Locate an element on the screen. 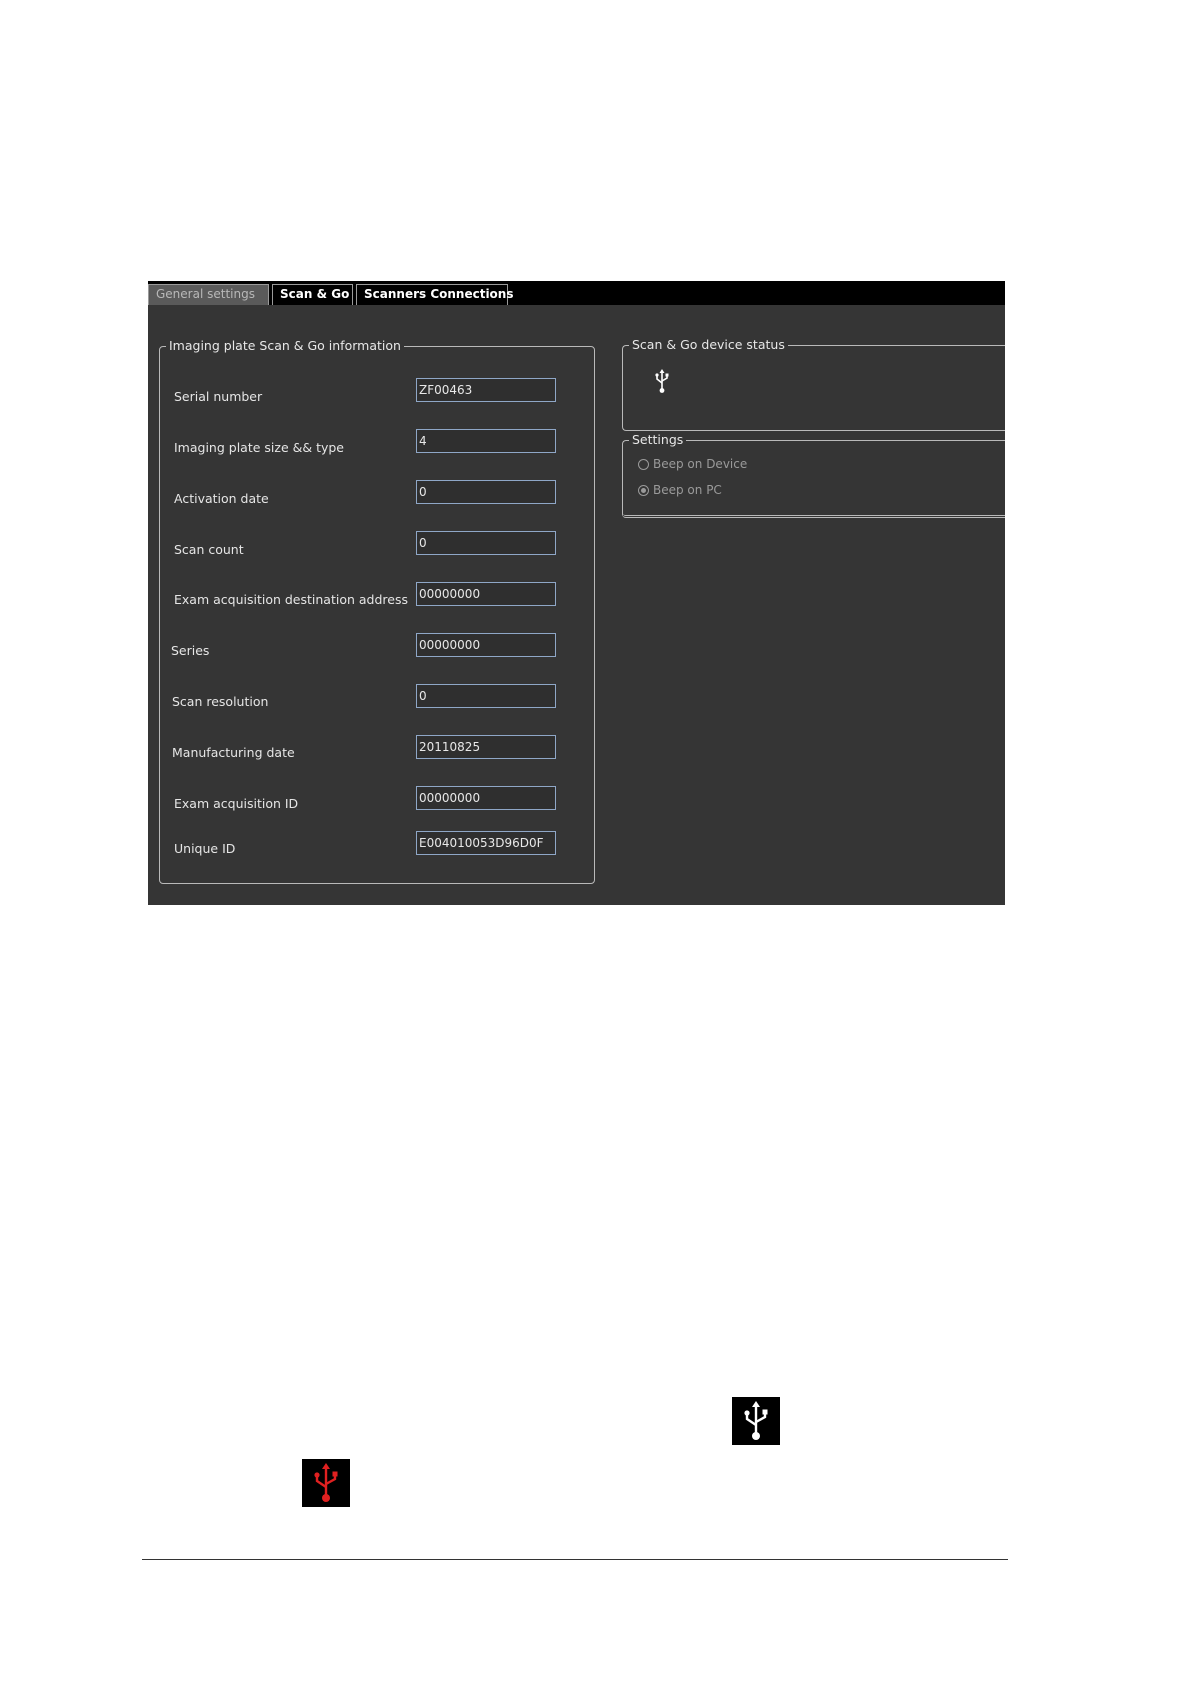  serial-number-label: Serial number is located at coordinates (218, 396).